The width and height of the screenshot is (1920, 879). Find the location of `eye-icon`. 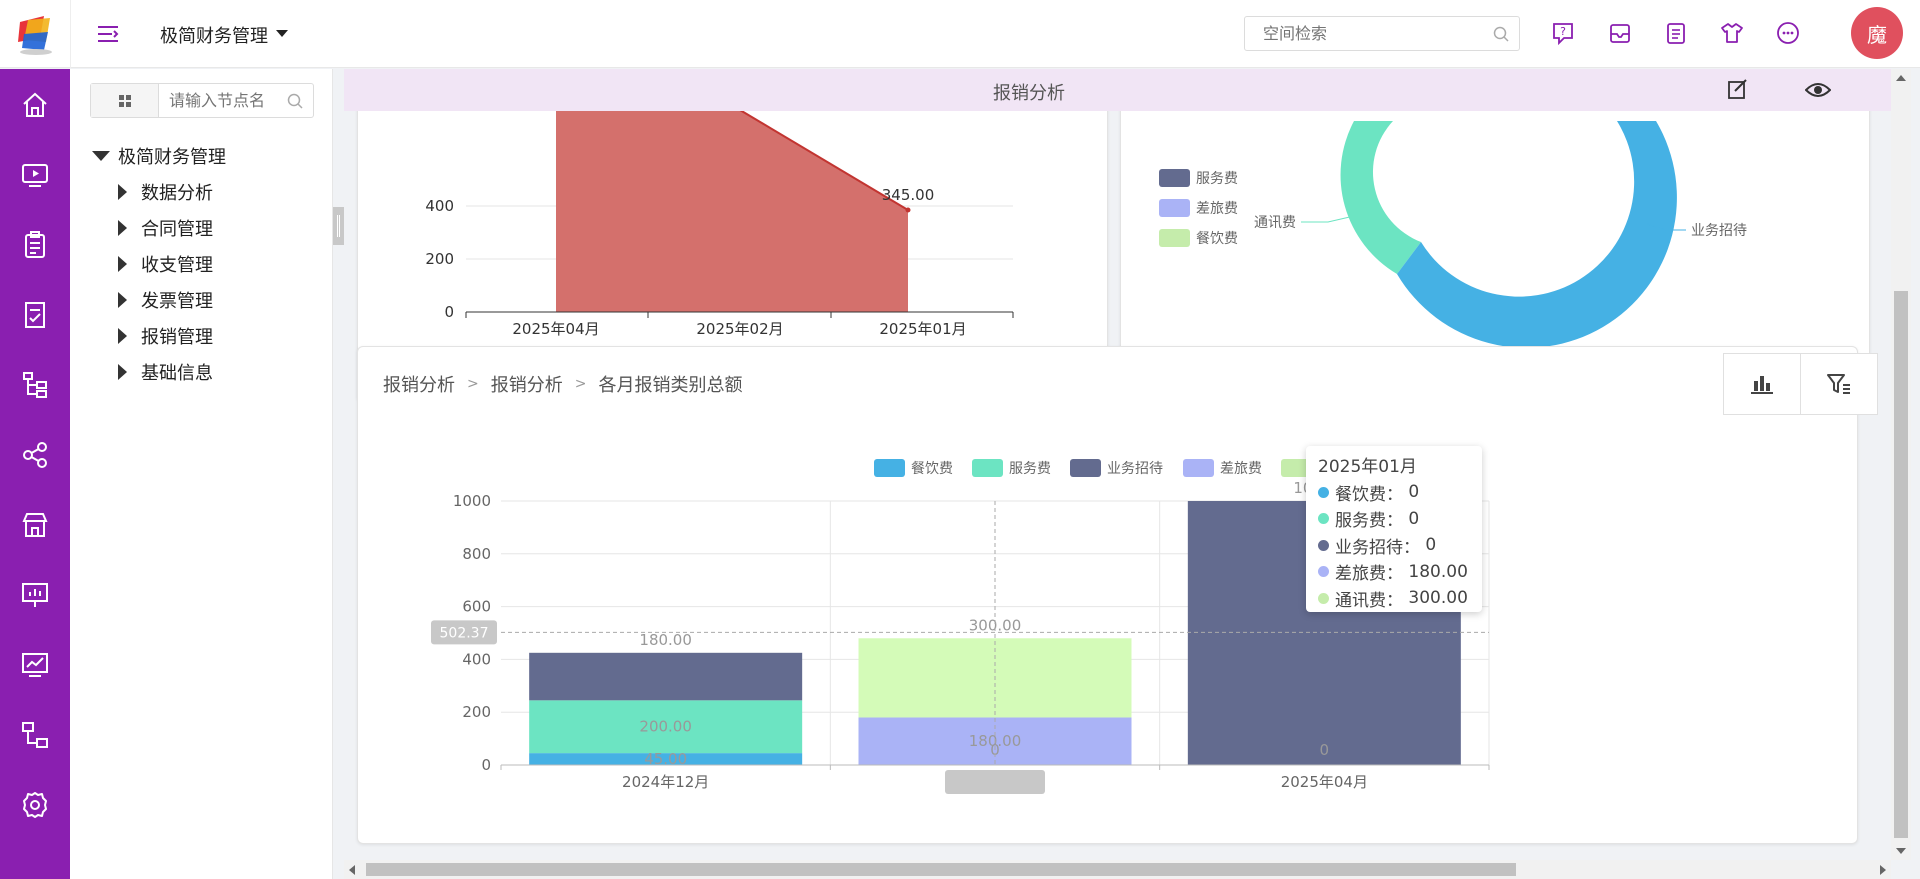

eye-icon is located at coordinates (1818, 90).